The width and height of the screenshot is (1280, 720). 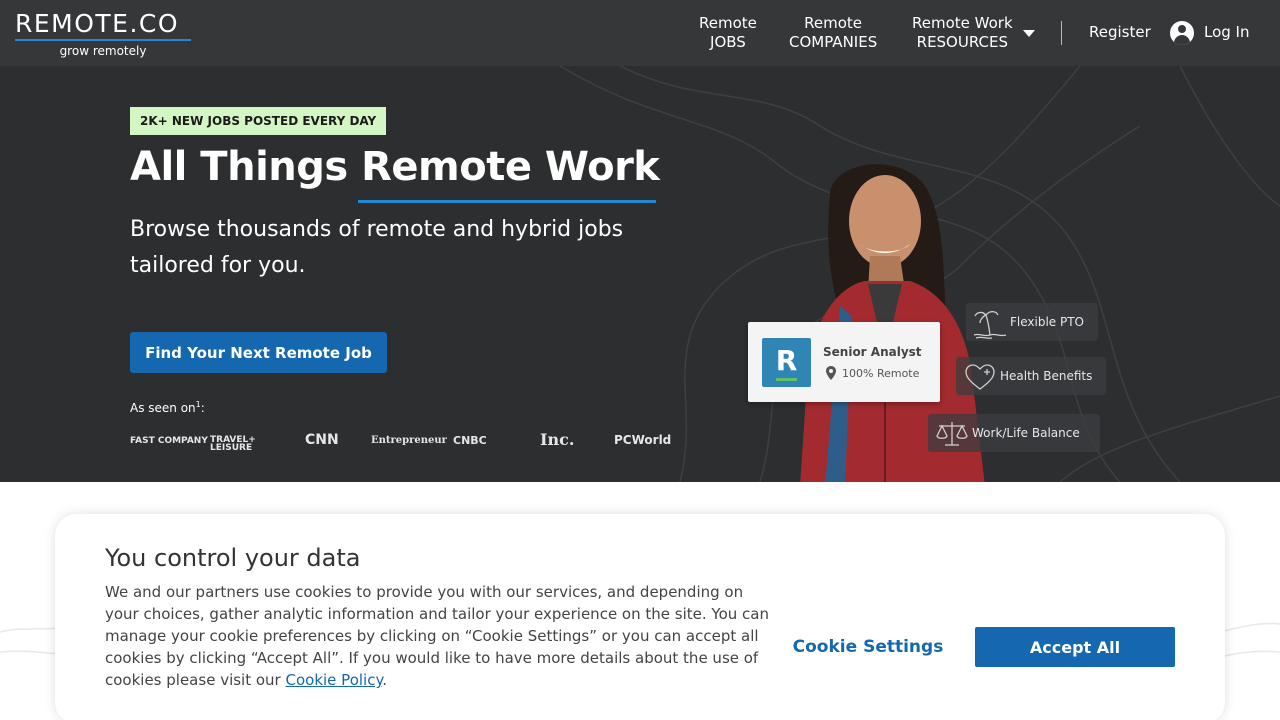 I want to click on cookie-title: You control your data, so click(x=233, y=558).